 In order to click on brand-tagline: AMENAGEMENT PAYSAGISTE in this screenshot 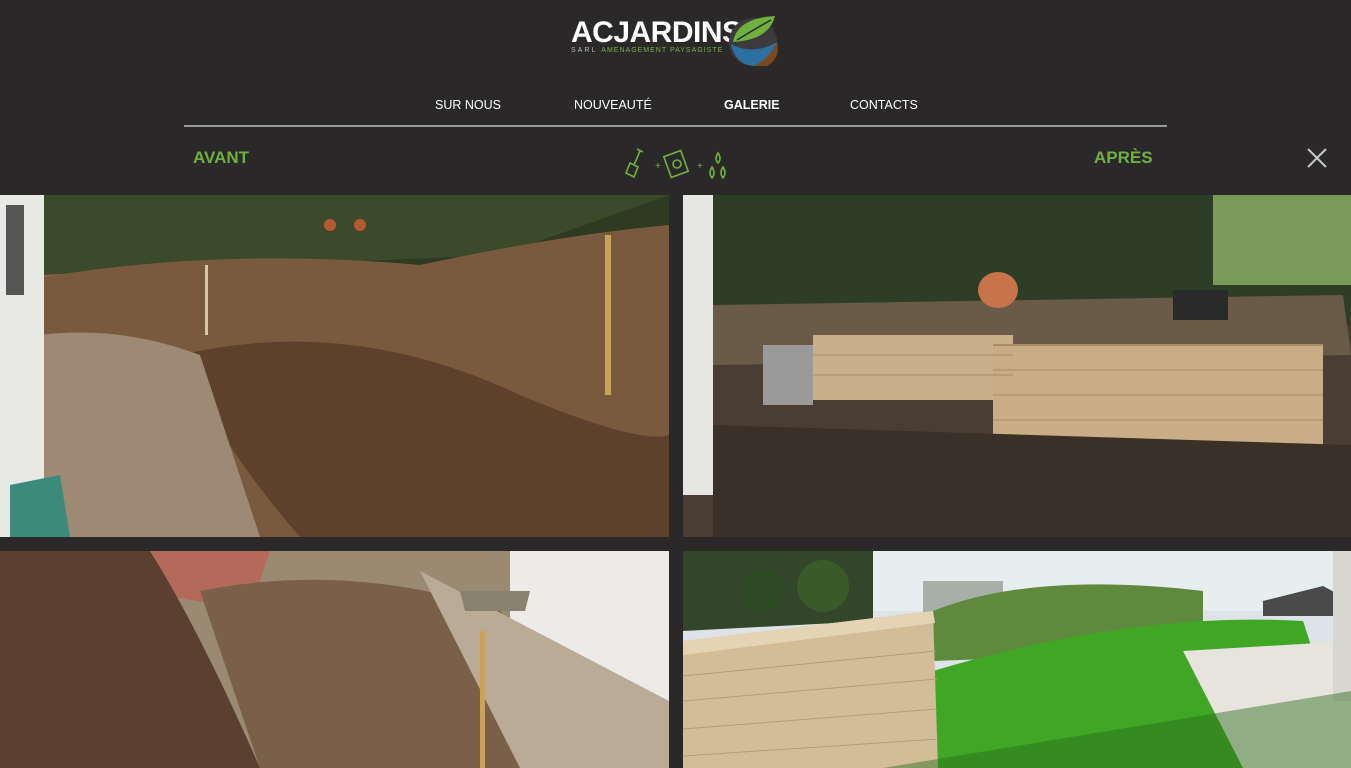, I will do `click(662, 50)`.